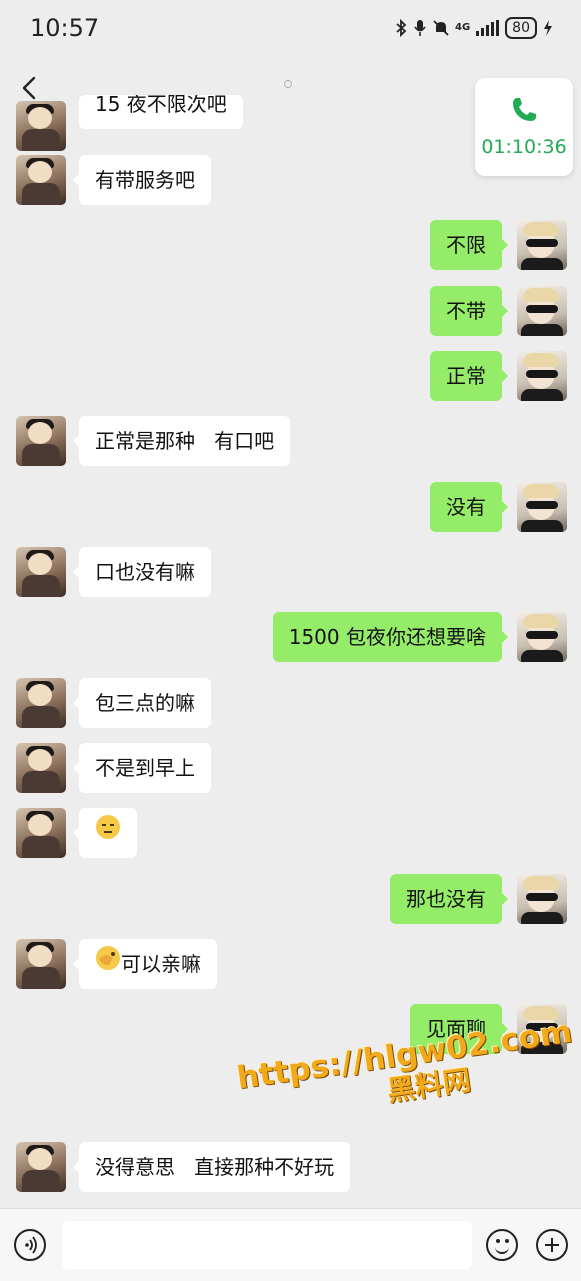 This screenshot has width=581, height=1281. I want to click on sent-message-bubble: 没有, so click(469, 507).